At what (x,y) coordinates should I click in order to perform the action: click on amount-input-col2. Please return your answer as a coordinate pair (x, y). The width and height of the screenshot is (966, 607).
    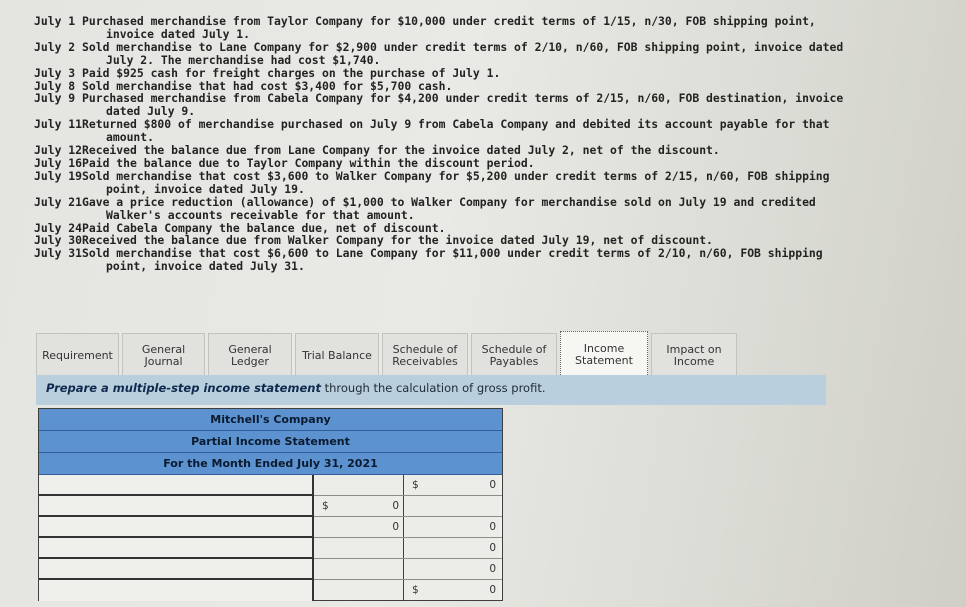
    Looking at the image, I should click on (452, 506).